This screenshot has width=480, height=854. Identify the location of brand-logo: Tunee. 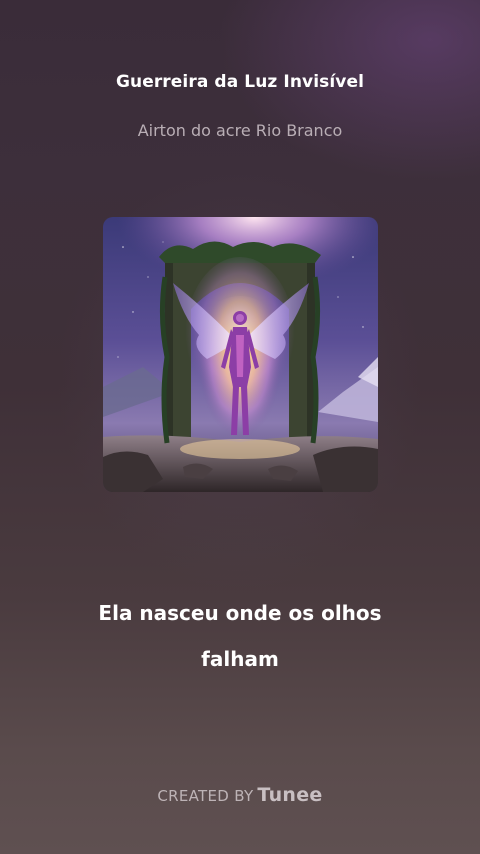
(290, 795).